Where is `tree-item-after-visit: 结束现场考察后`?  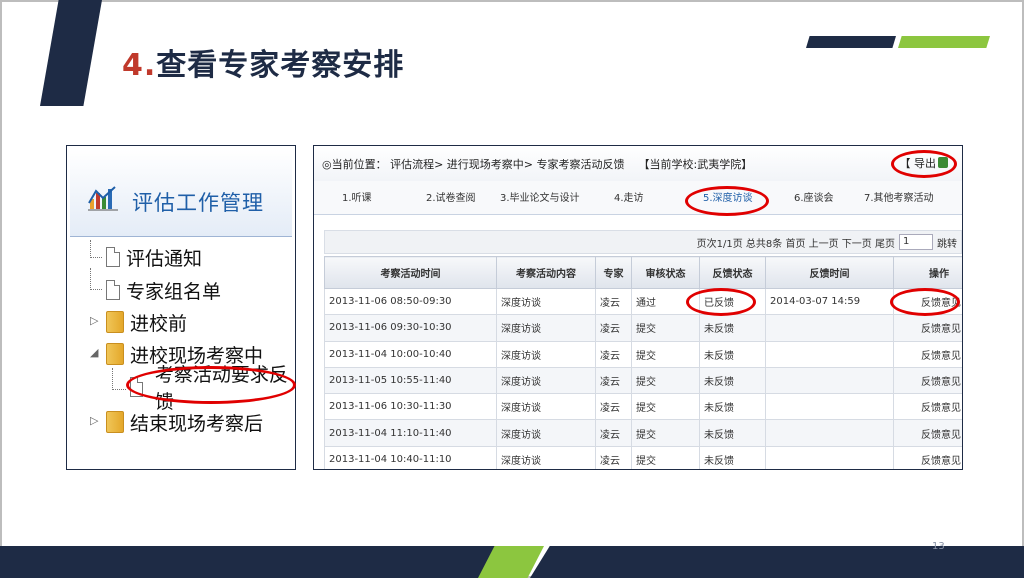 tree-item-after-visit: 结束现场考察后 is located at coordinates (184, 422).